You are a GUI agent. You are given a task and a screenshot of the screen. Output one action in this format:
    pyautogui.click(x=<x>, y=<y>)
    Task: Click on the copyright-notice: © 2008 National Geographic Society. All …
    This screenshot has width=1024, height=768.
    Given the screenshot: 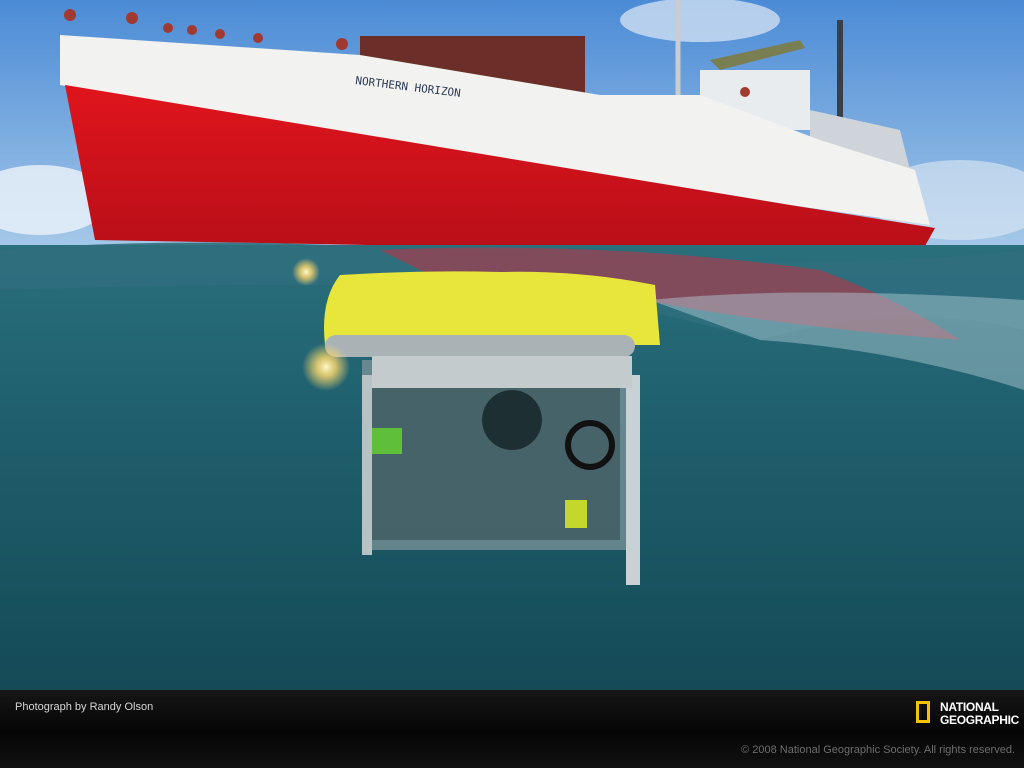 What is the action you would take?
    pyautogui.click(x=878, y=750)
    